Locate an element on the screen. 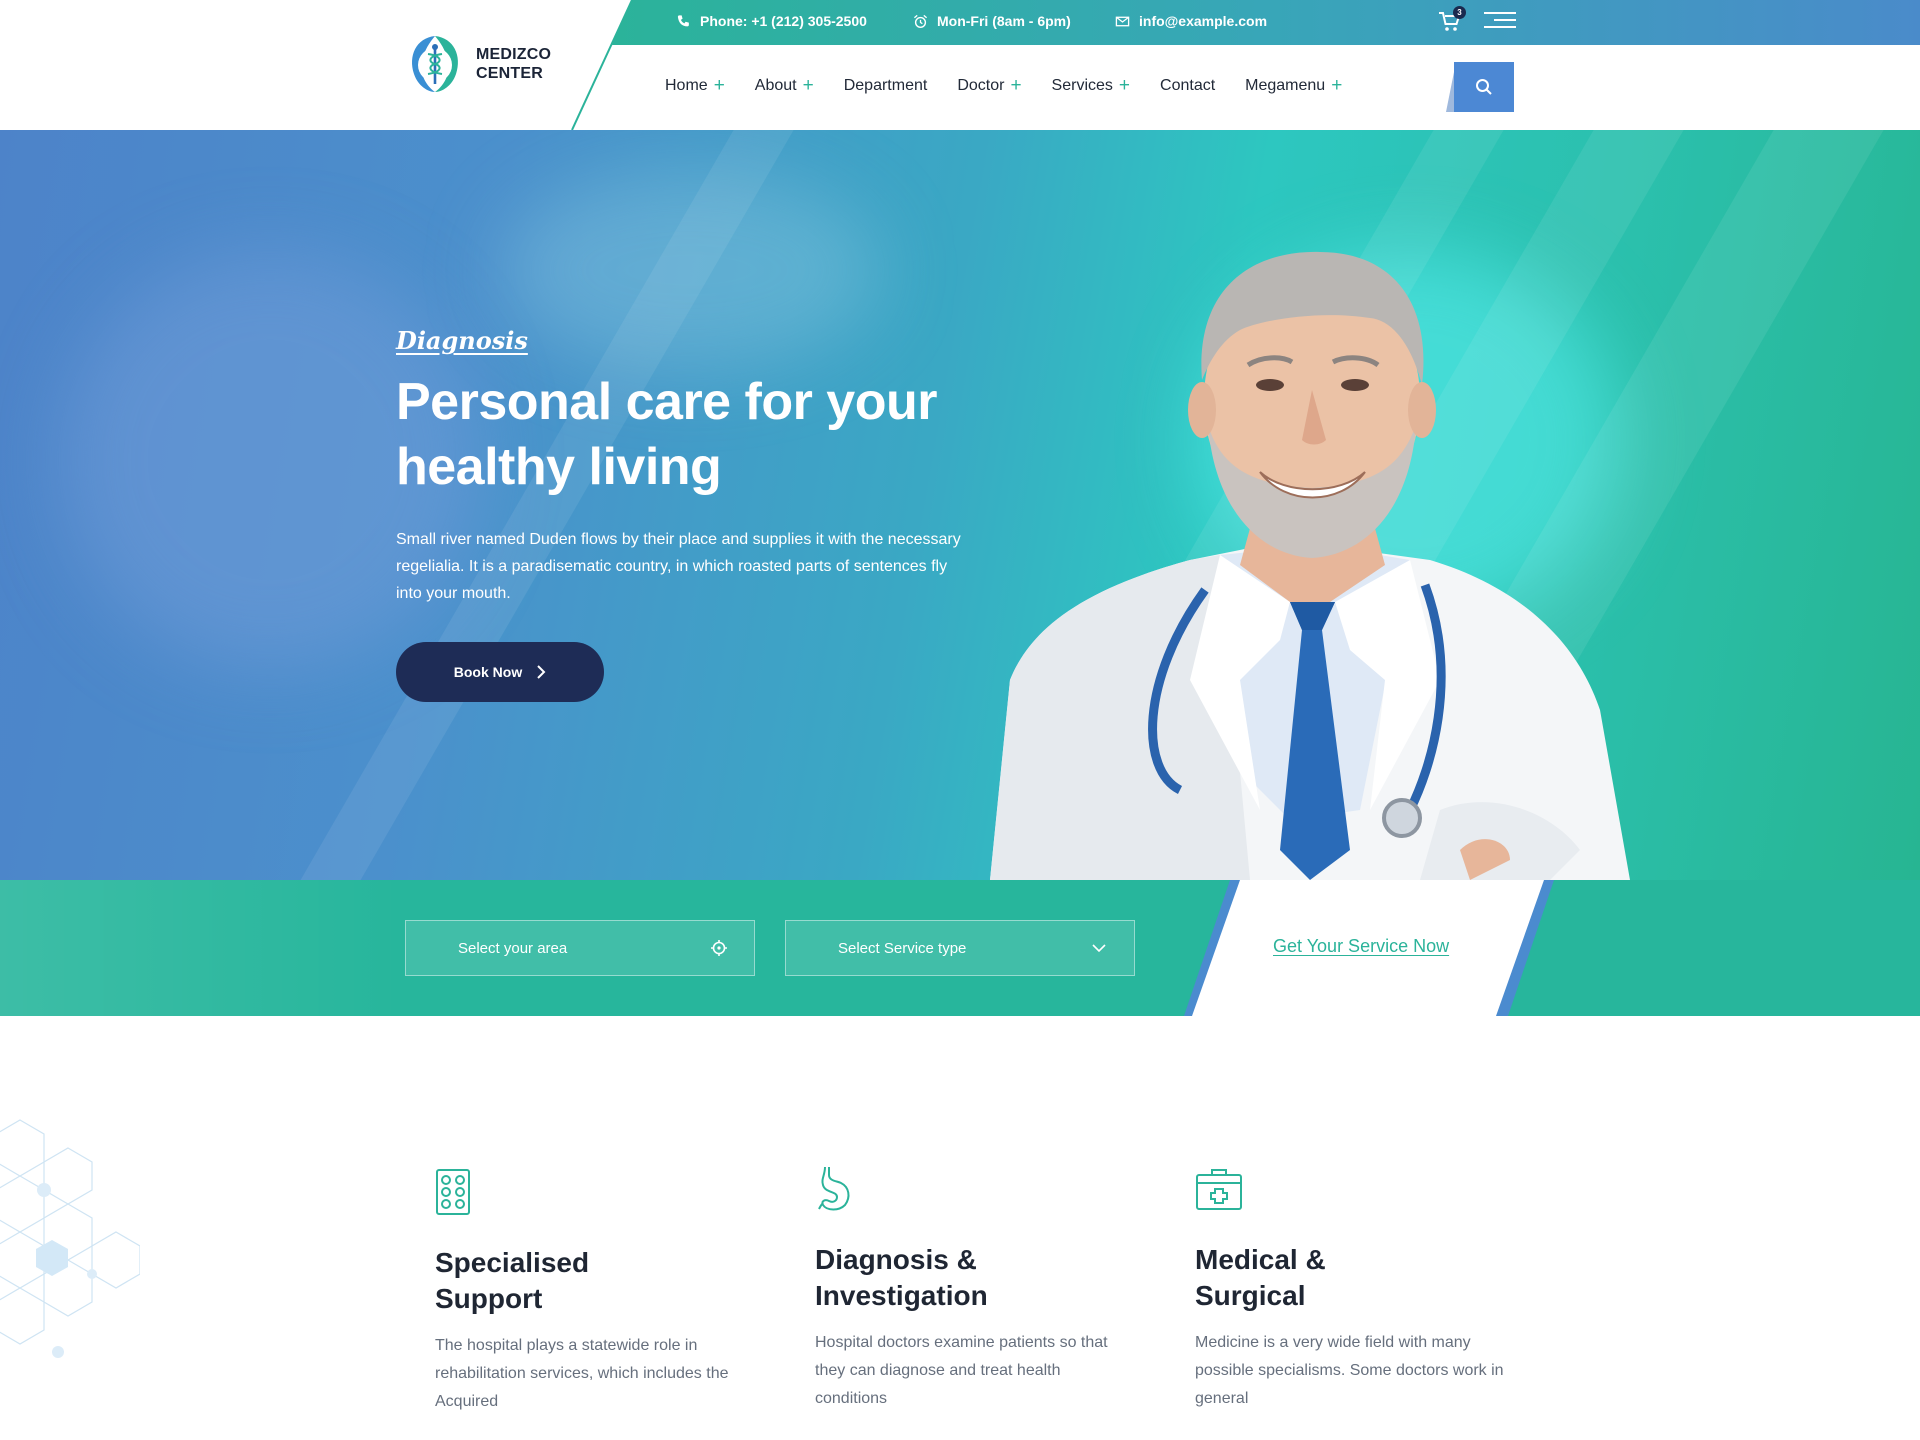  nav-label: Contact is located at coordinates (1188, 85).